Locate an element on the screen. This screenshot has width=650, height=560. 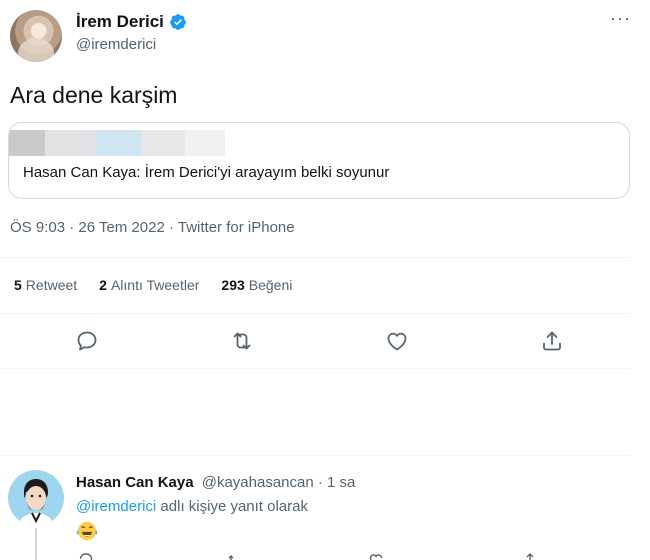
retweet-count: 5 is located at coordinates (18, 285).